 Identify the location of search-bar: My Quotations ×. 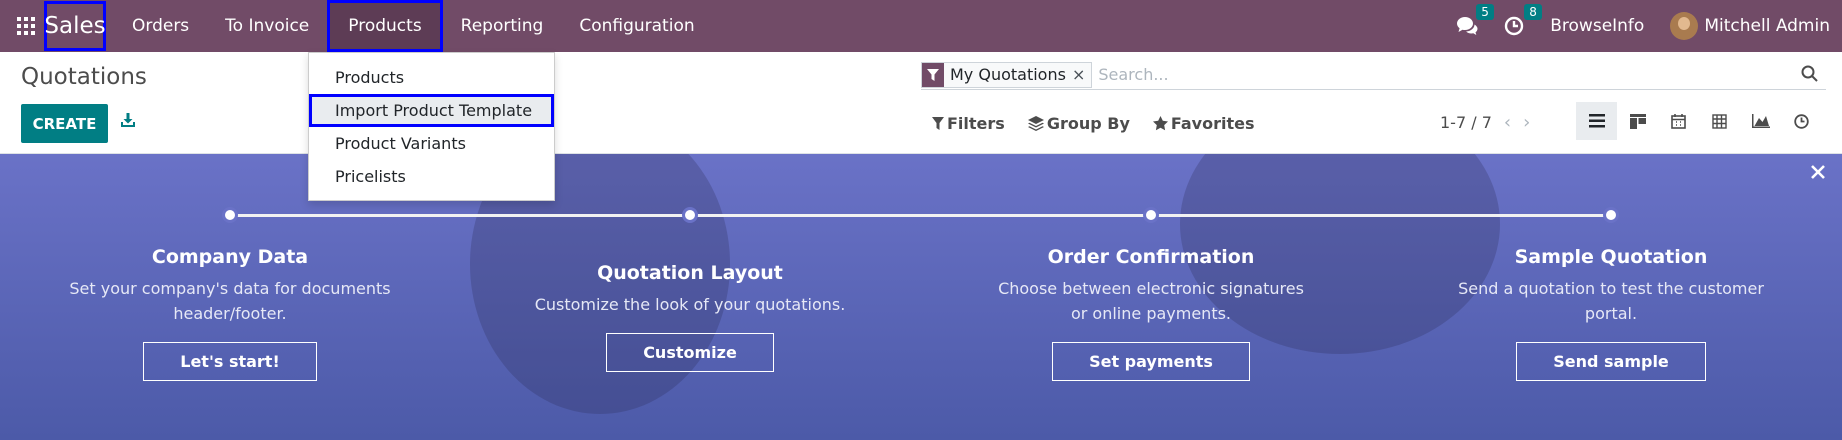
(1373, 75).